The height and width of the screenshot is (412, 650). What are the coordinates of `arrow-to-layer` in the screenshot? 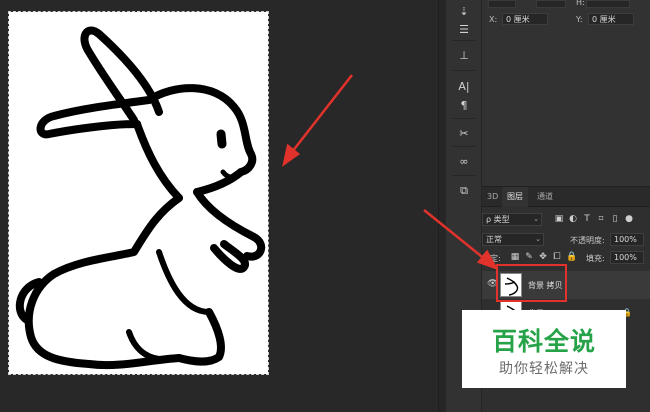 It's located at (455, 235).